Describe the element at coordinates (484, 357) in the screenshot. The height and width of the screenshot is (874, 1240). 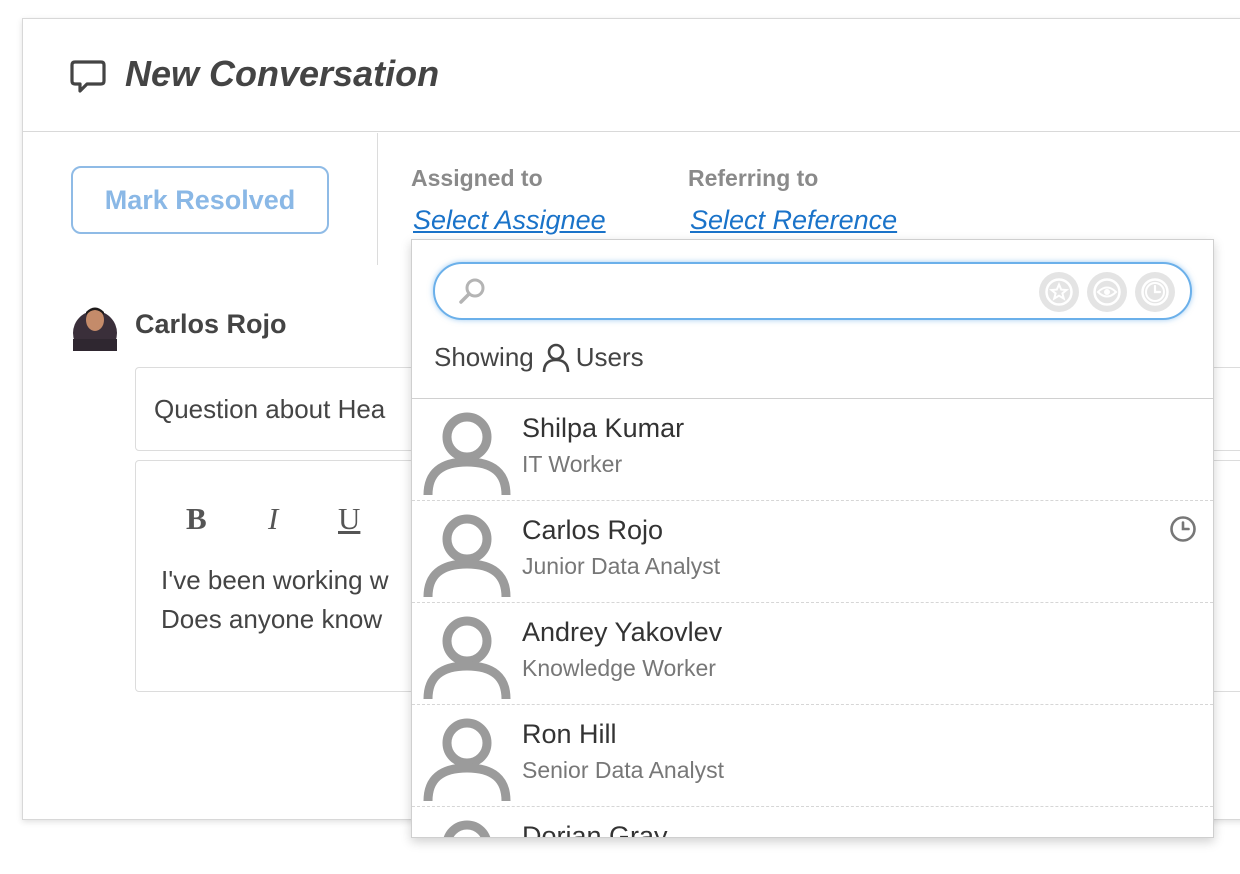
I see `showing-label: Showing` at that location.